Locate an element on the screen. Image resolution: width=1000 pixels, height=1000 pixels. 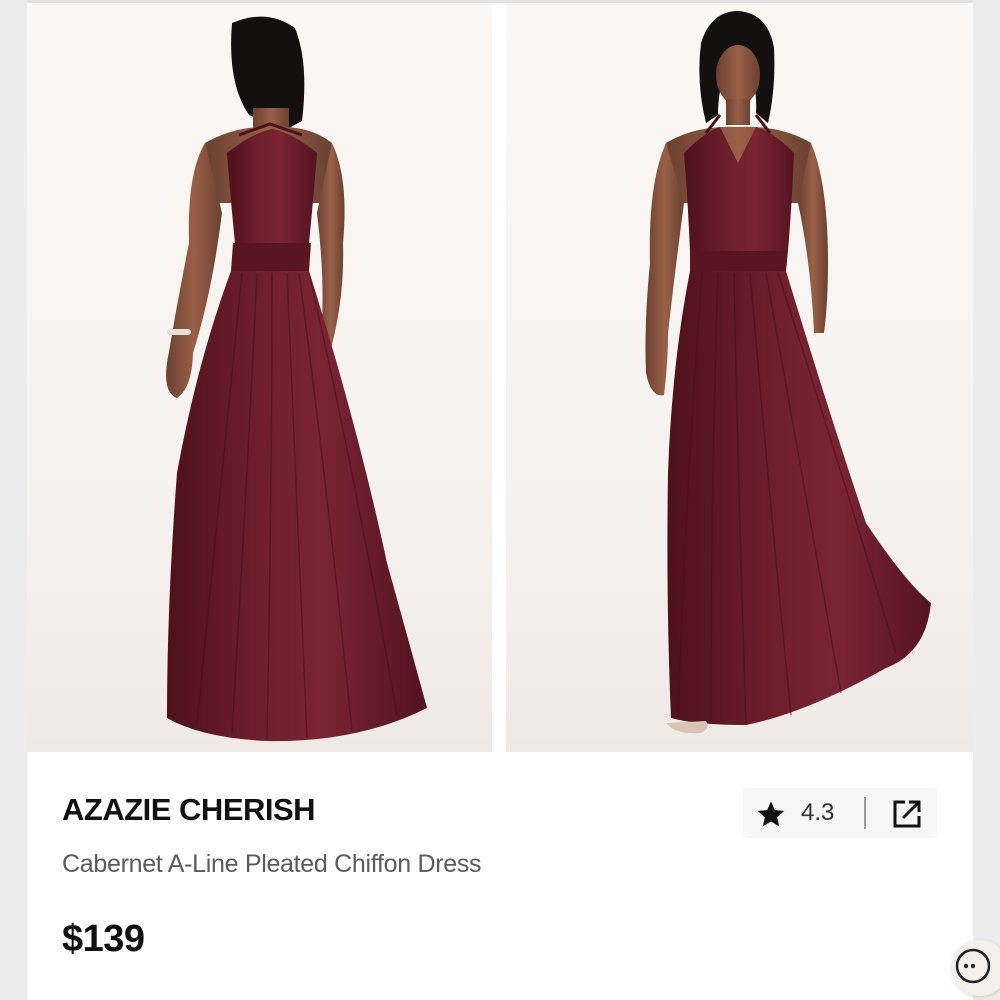
rating-divider is located at coordinates (865, 813).